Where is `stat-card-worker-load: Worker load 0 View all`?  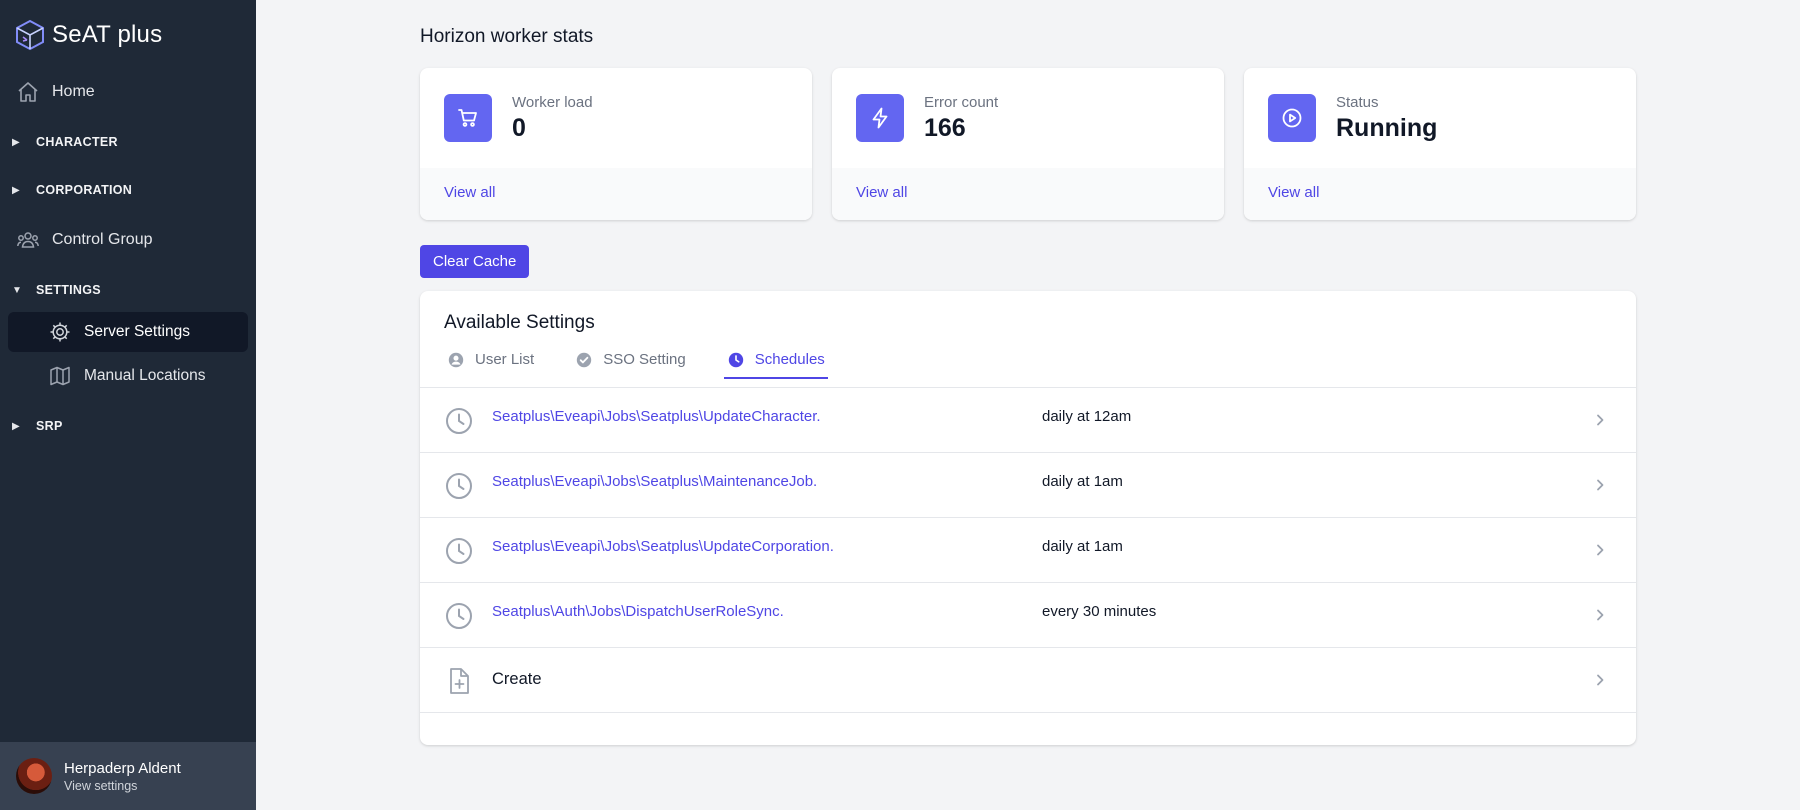
stat-card-worker-load: Worker load 0 View all is located at coordinates (616, 144).